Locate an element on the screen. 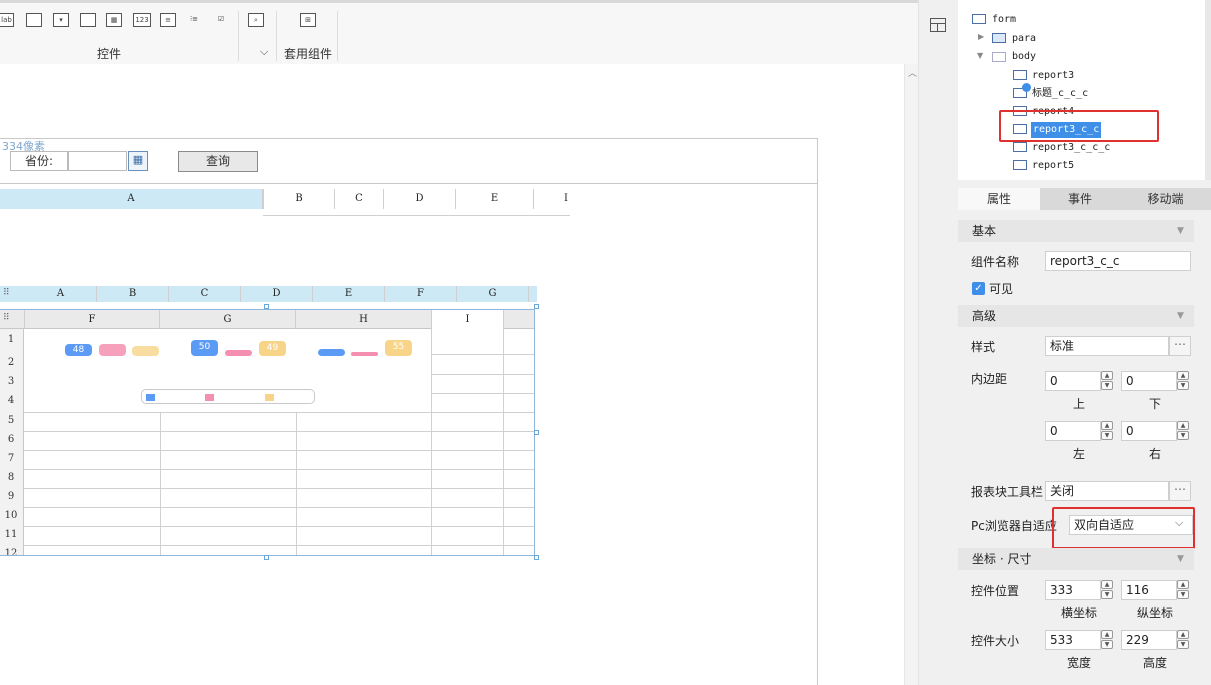  row-number: 9 is located at coordinates (11, 496).